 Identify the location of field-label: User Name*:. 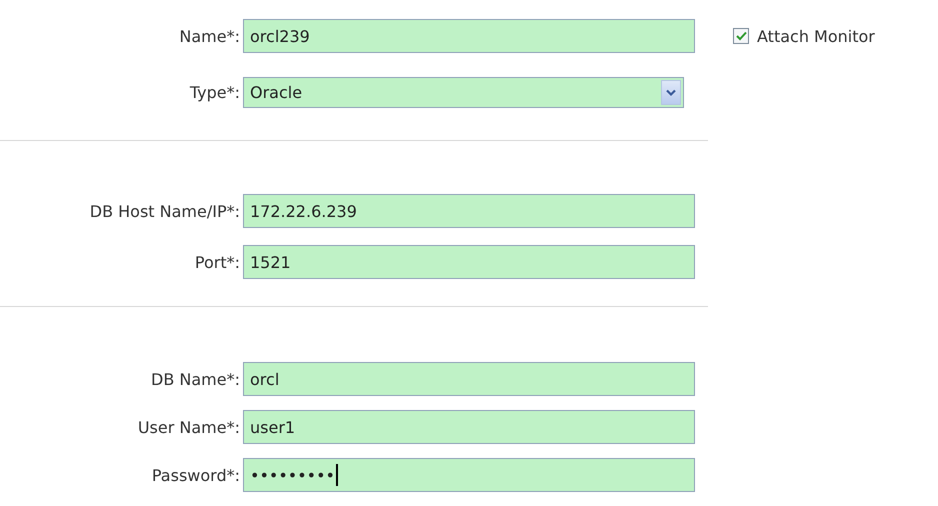
(188, 427).